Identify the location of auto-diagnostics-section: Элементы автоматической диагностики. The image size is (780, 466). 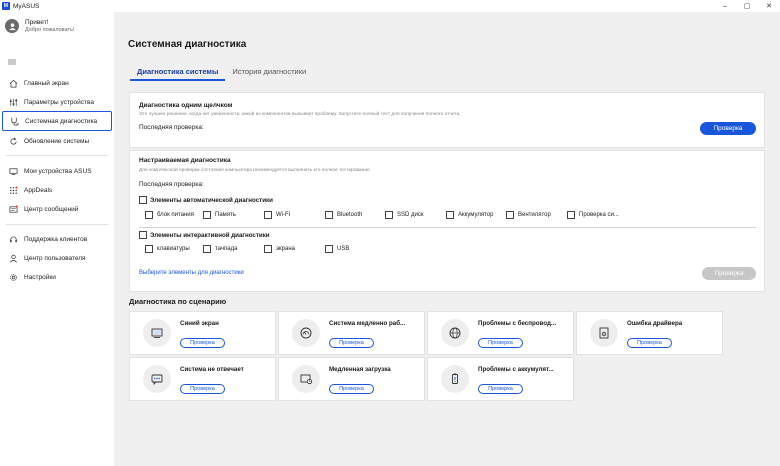
(206, 200).